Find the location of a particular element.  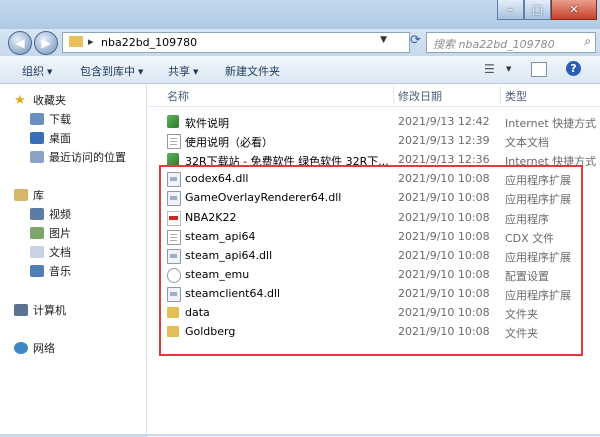

share-button: 共享 ▼ is located at coordinates (183, 71).